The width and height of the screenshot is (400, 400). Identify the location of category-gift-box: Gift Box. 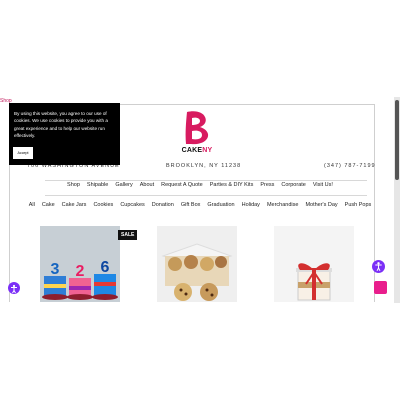
(191, 205).